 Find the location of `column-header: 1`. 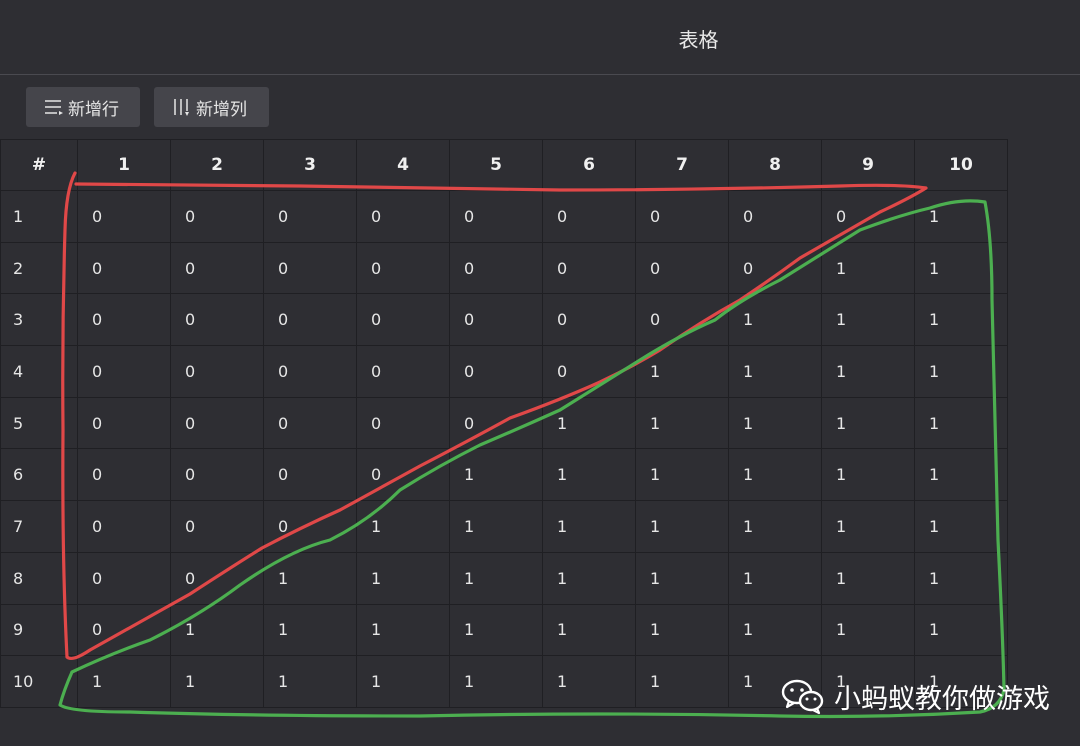

column-header: 1 is located at coordinates (124, 165).